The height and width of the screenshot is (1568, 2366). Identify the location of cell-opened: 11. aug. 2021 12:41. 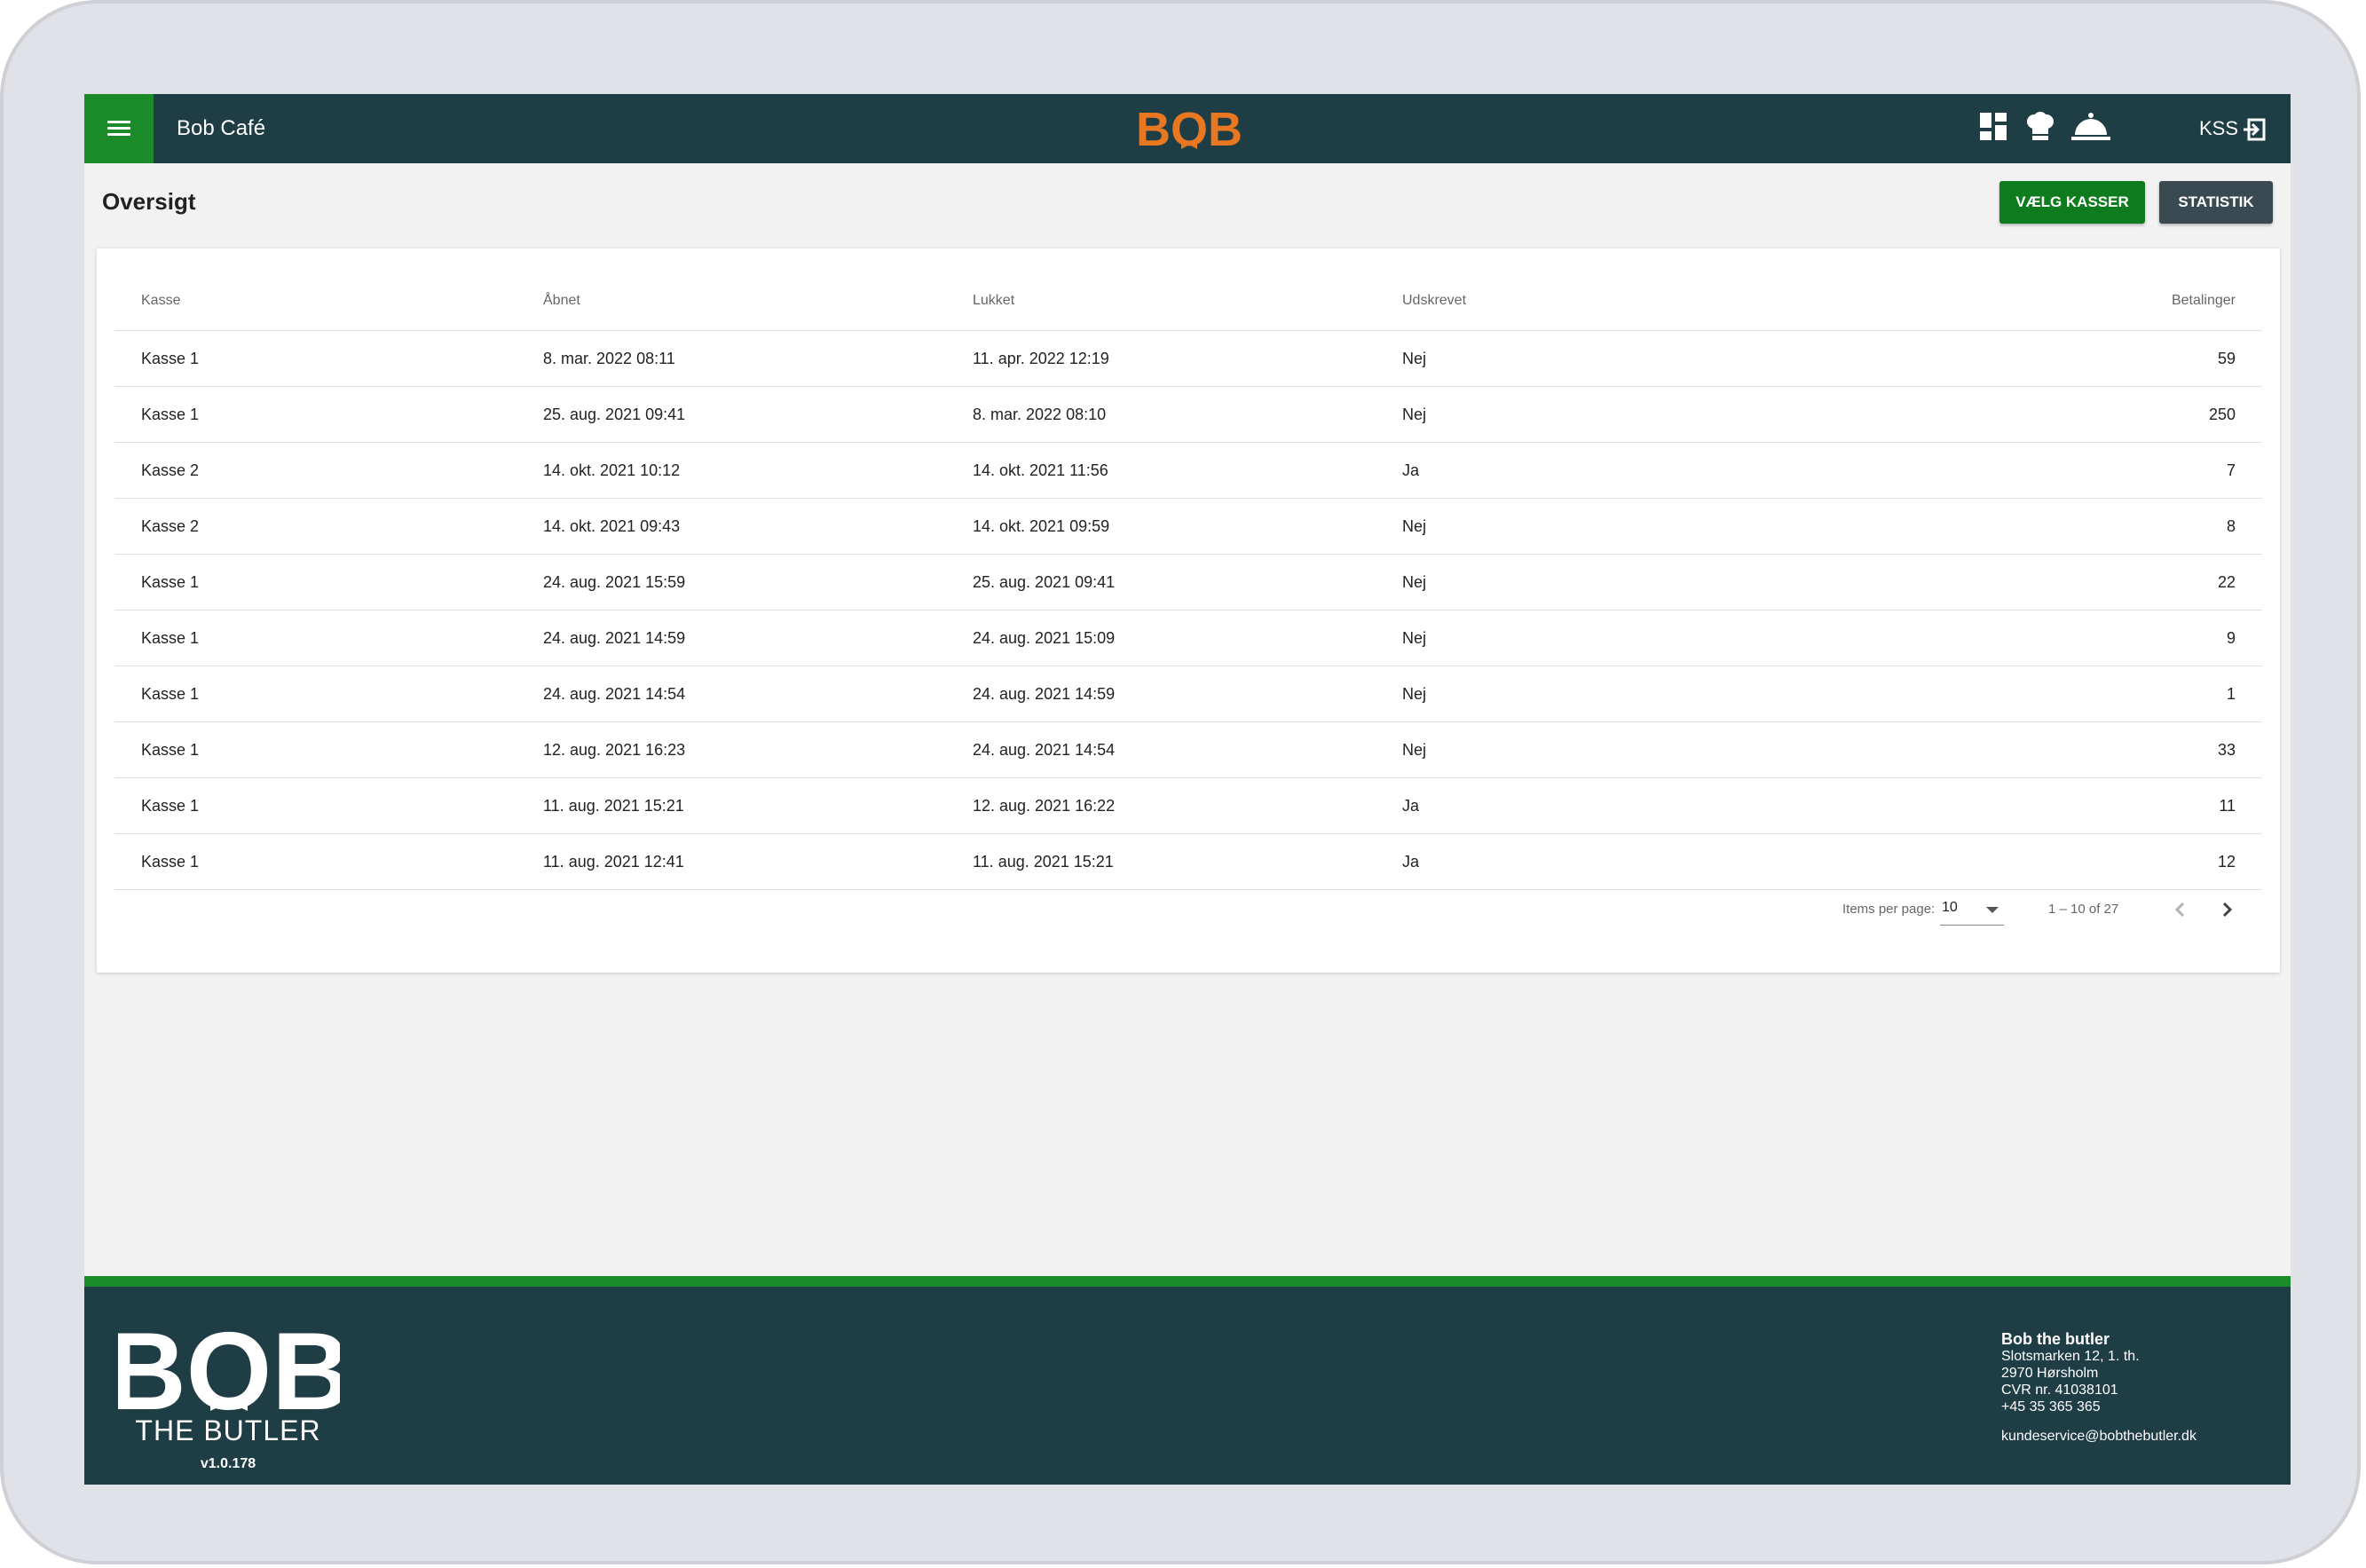
(731, 861).